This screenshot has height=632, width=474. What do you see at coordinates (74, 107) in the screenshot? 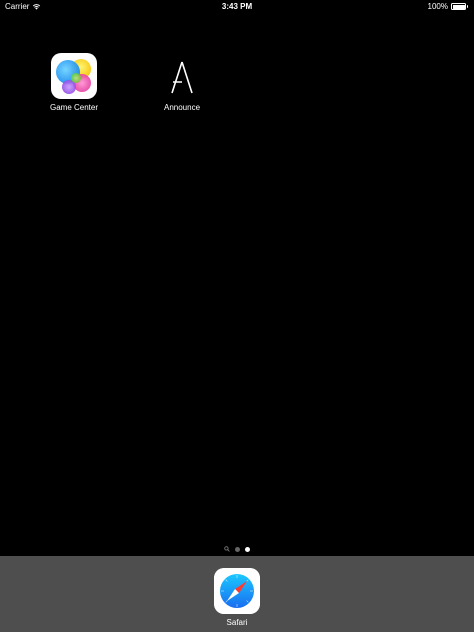
I see `app-label: Game Center` at bounding box center [74, 107].